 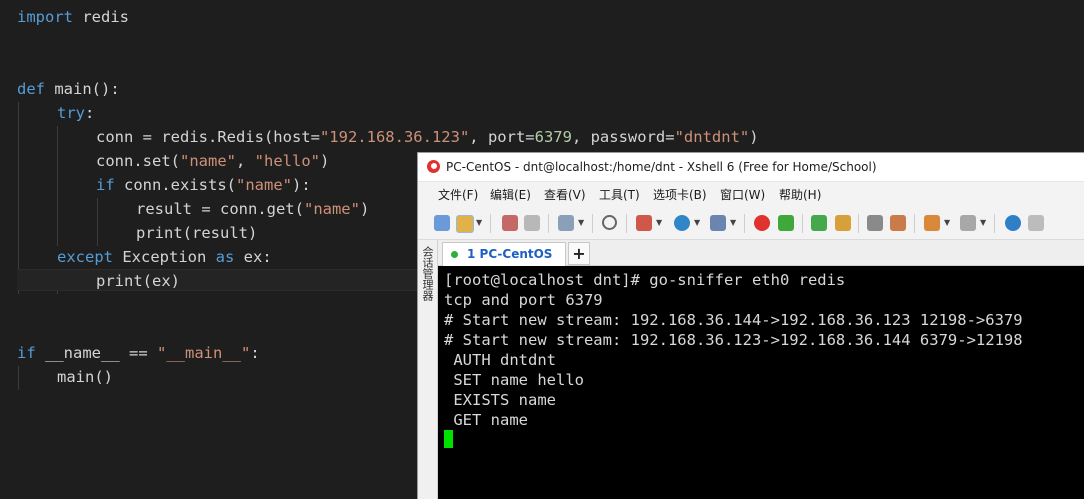 What do you see at coordinates (514, 380) in the screenshot?
I see `terminal-line: SET name hello` at bounding box center [514, 380].